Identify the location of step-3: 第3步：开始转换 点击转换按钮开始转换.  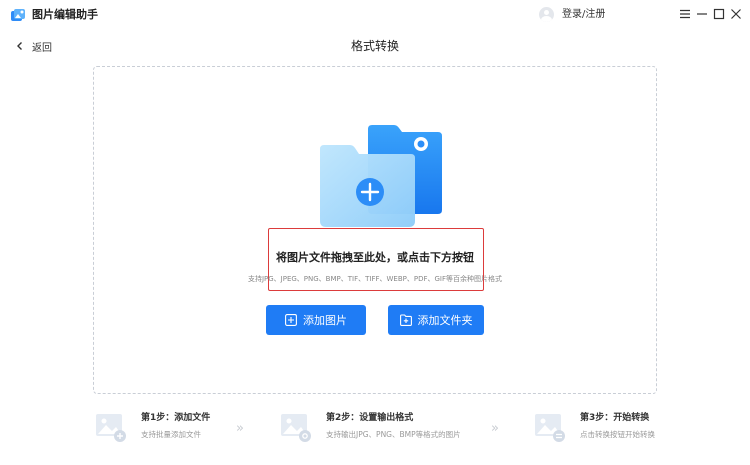
(613, 428).